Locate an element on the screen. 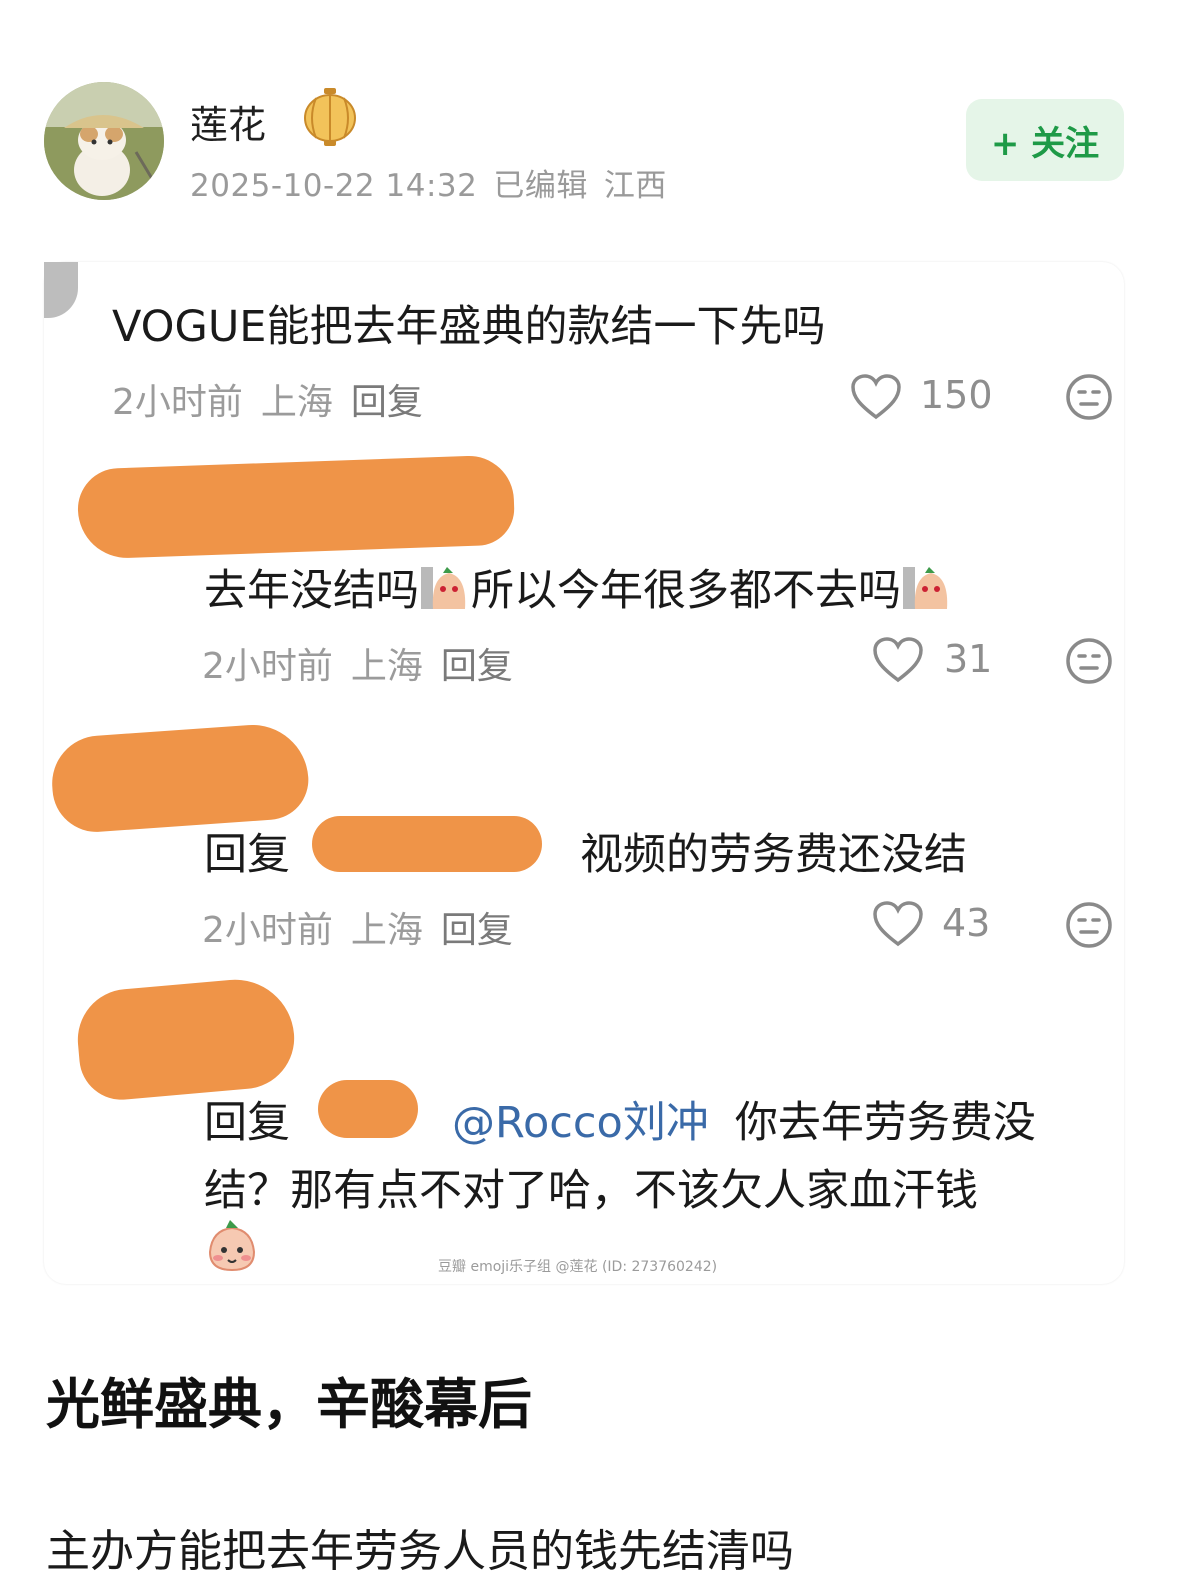 This screenshot has width=1179, height=1581. cat-avatar-image is located at coordinates (104, 141).